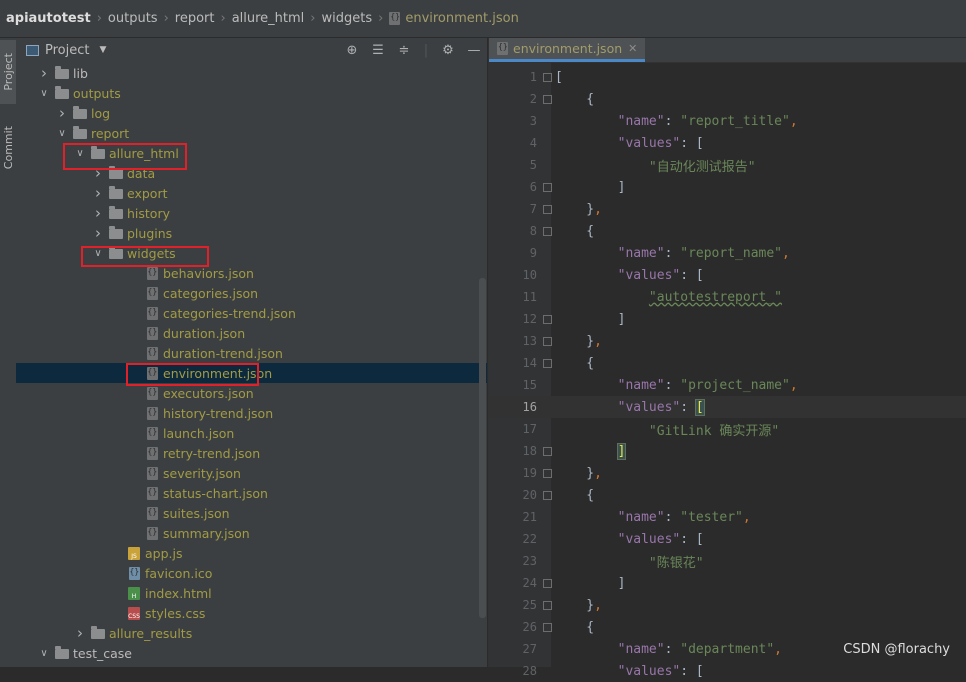  Describe the element at coordinates (8, 148) in the screenshot. I see `commit-tool-tab: Commit` at that location.